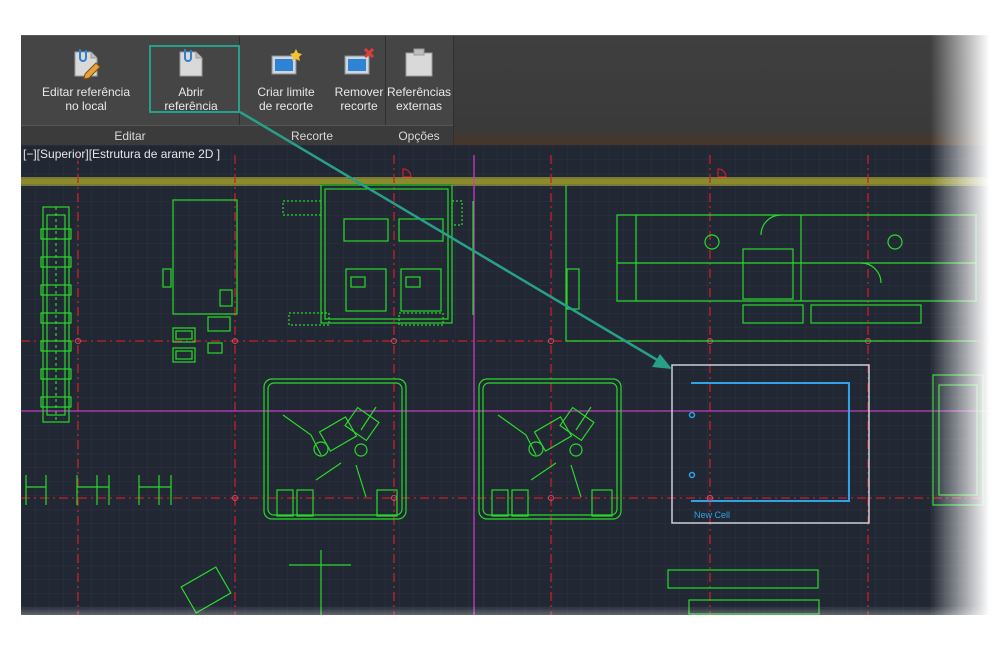  Describe the element at coordinates (286, 62) in the screenshot. I see `create-clip-icon` at that location.